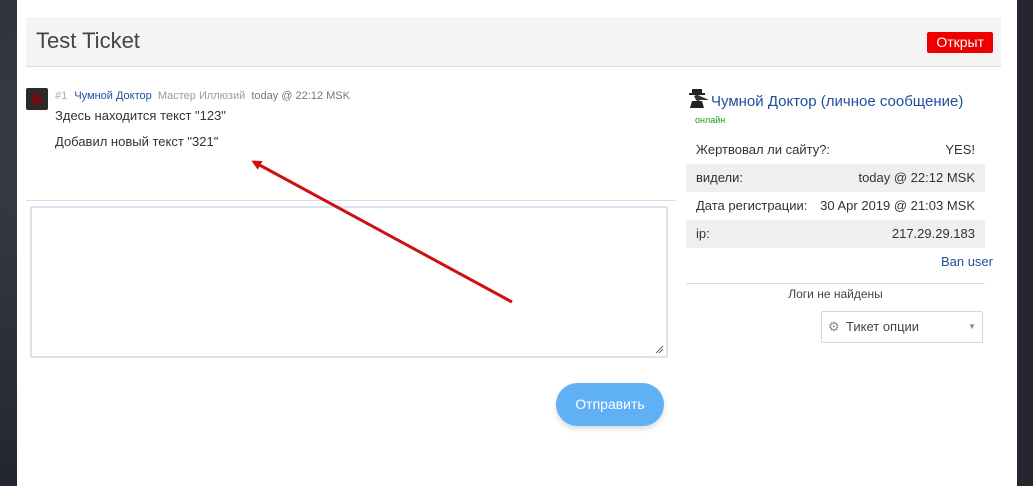 Image resolution: width=1033 pixels, height=486 pixels. Describe the element at coordinates (382, 232) in the screenshot. I see `annotation-arrow` at that location.